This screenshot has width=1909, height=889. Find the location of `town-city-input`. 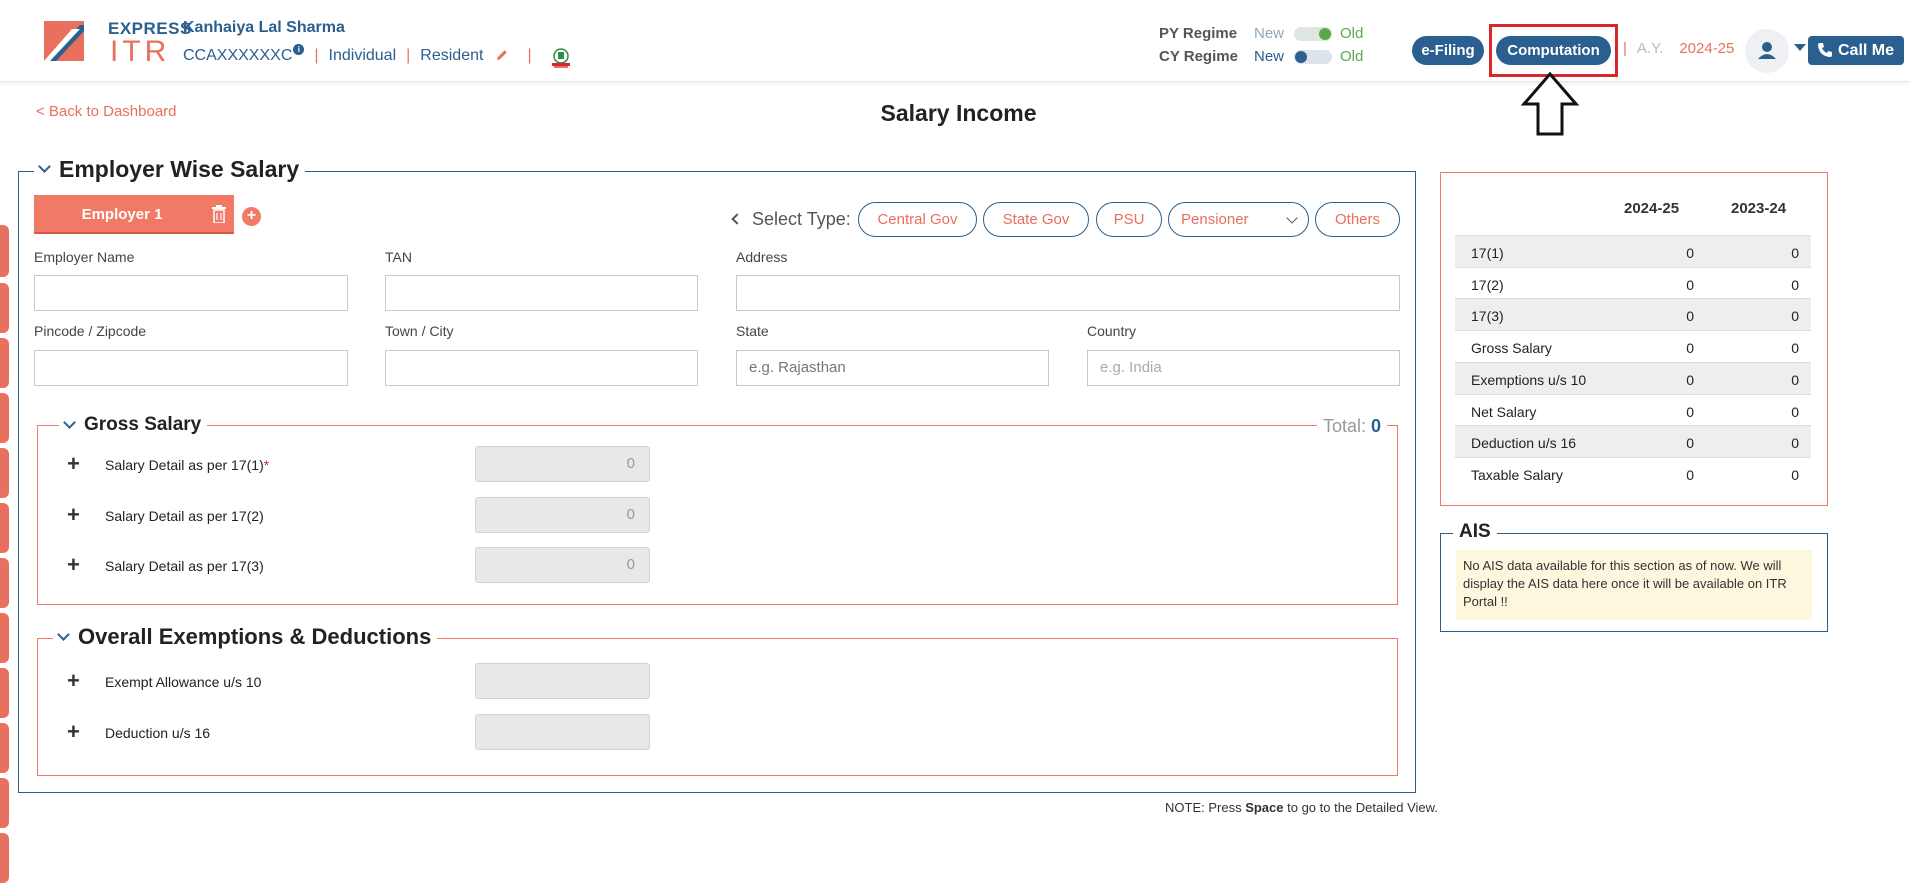

town-city-input is located at coordinates (541, 368).